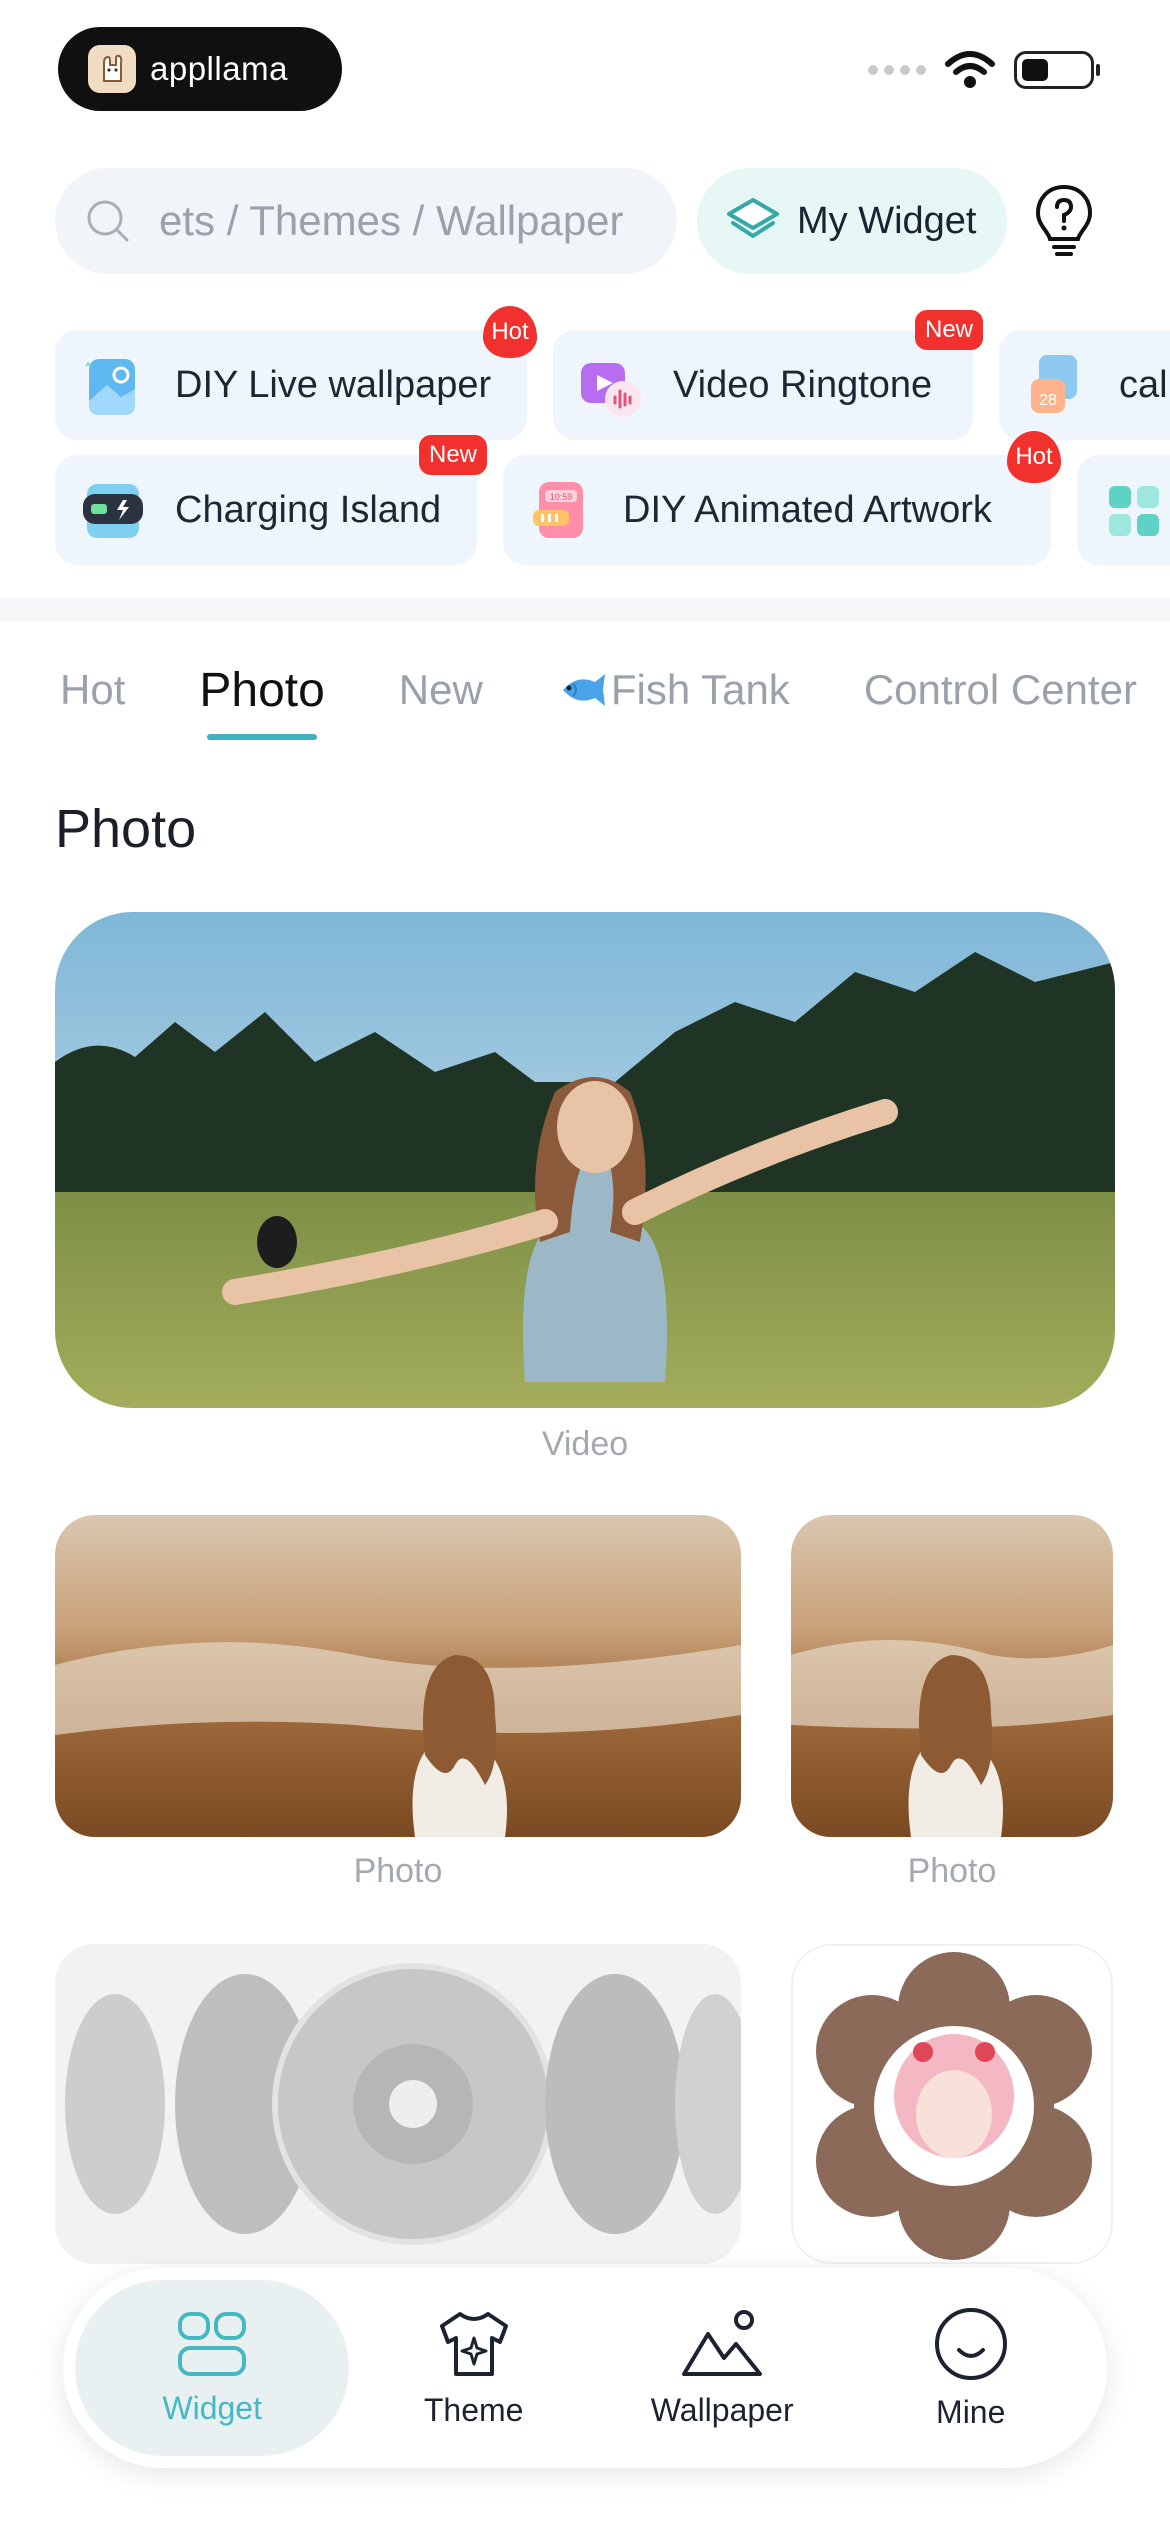  I want to click on flower-portrait-card, so click(952, 2104).